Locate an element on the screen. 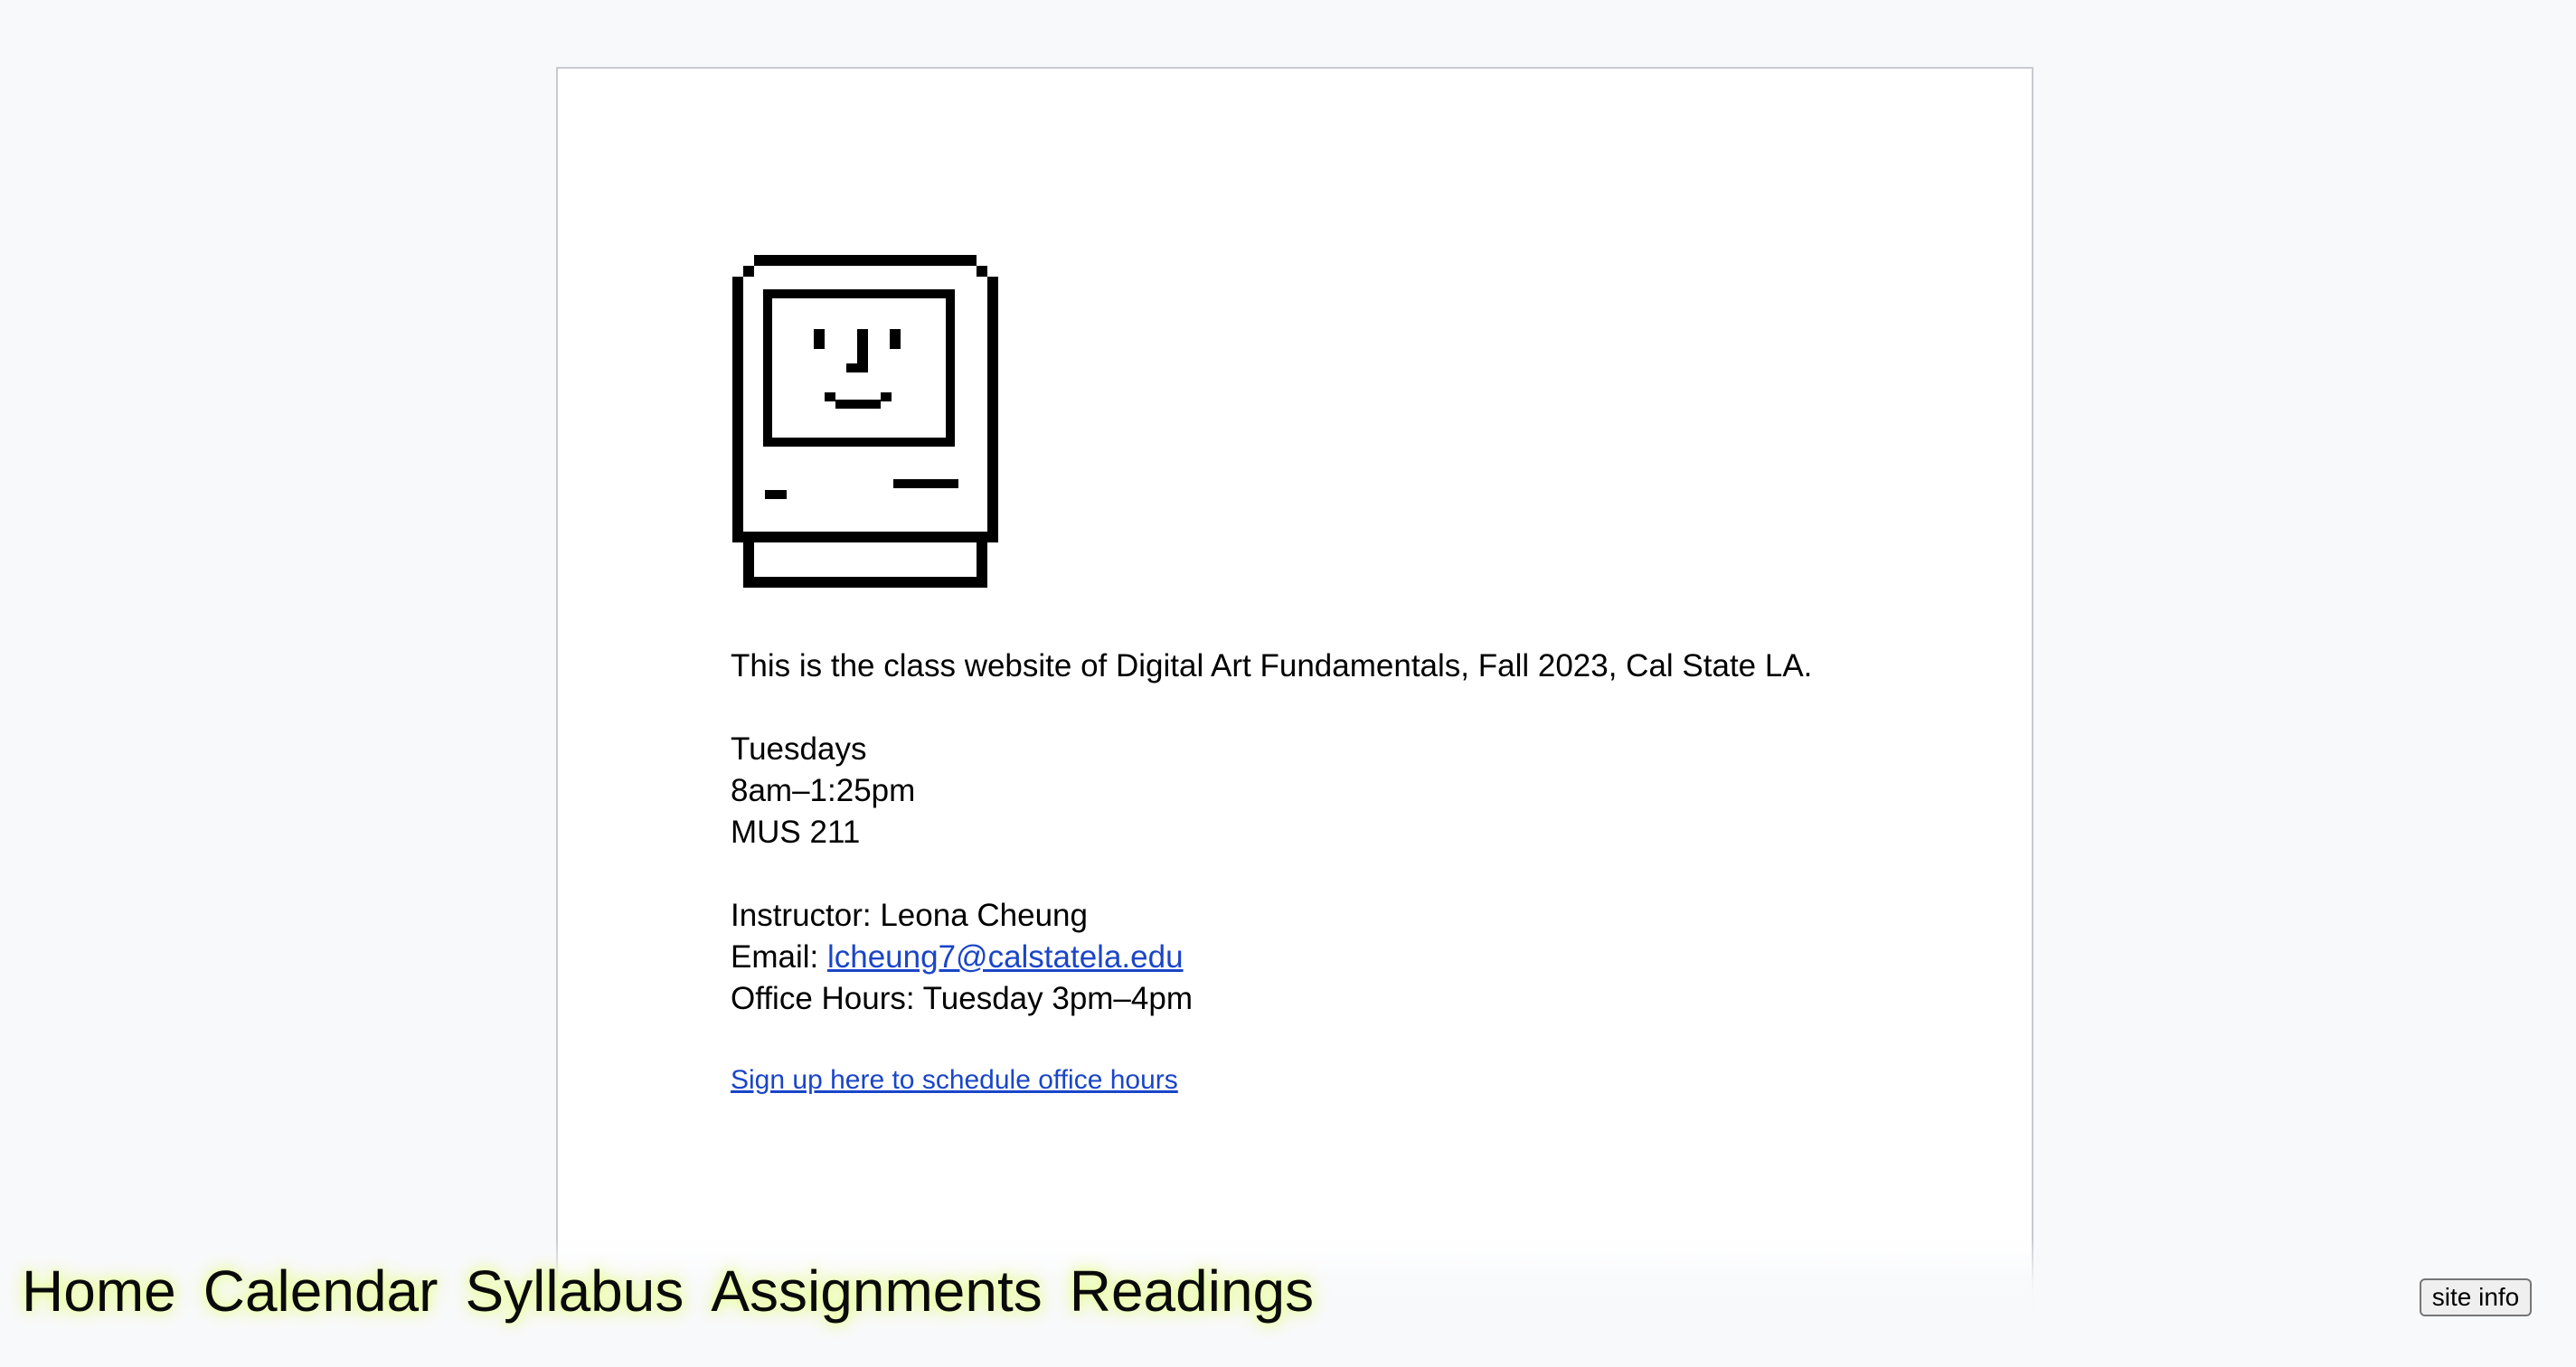  schedule-day: Tuesdays is located at coordinates (799, 749).